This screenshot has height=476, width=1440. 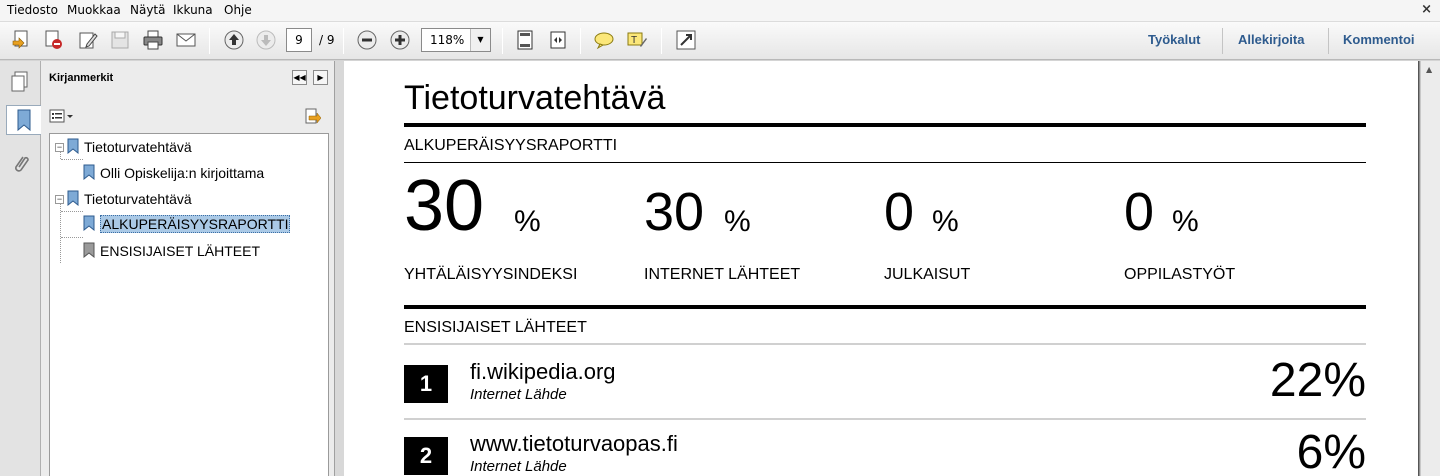 What do you see at coordinates (1174, 39) in the screenshot?
I see `tools-link: Työkalut` at bounding box center [1174, 39].